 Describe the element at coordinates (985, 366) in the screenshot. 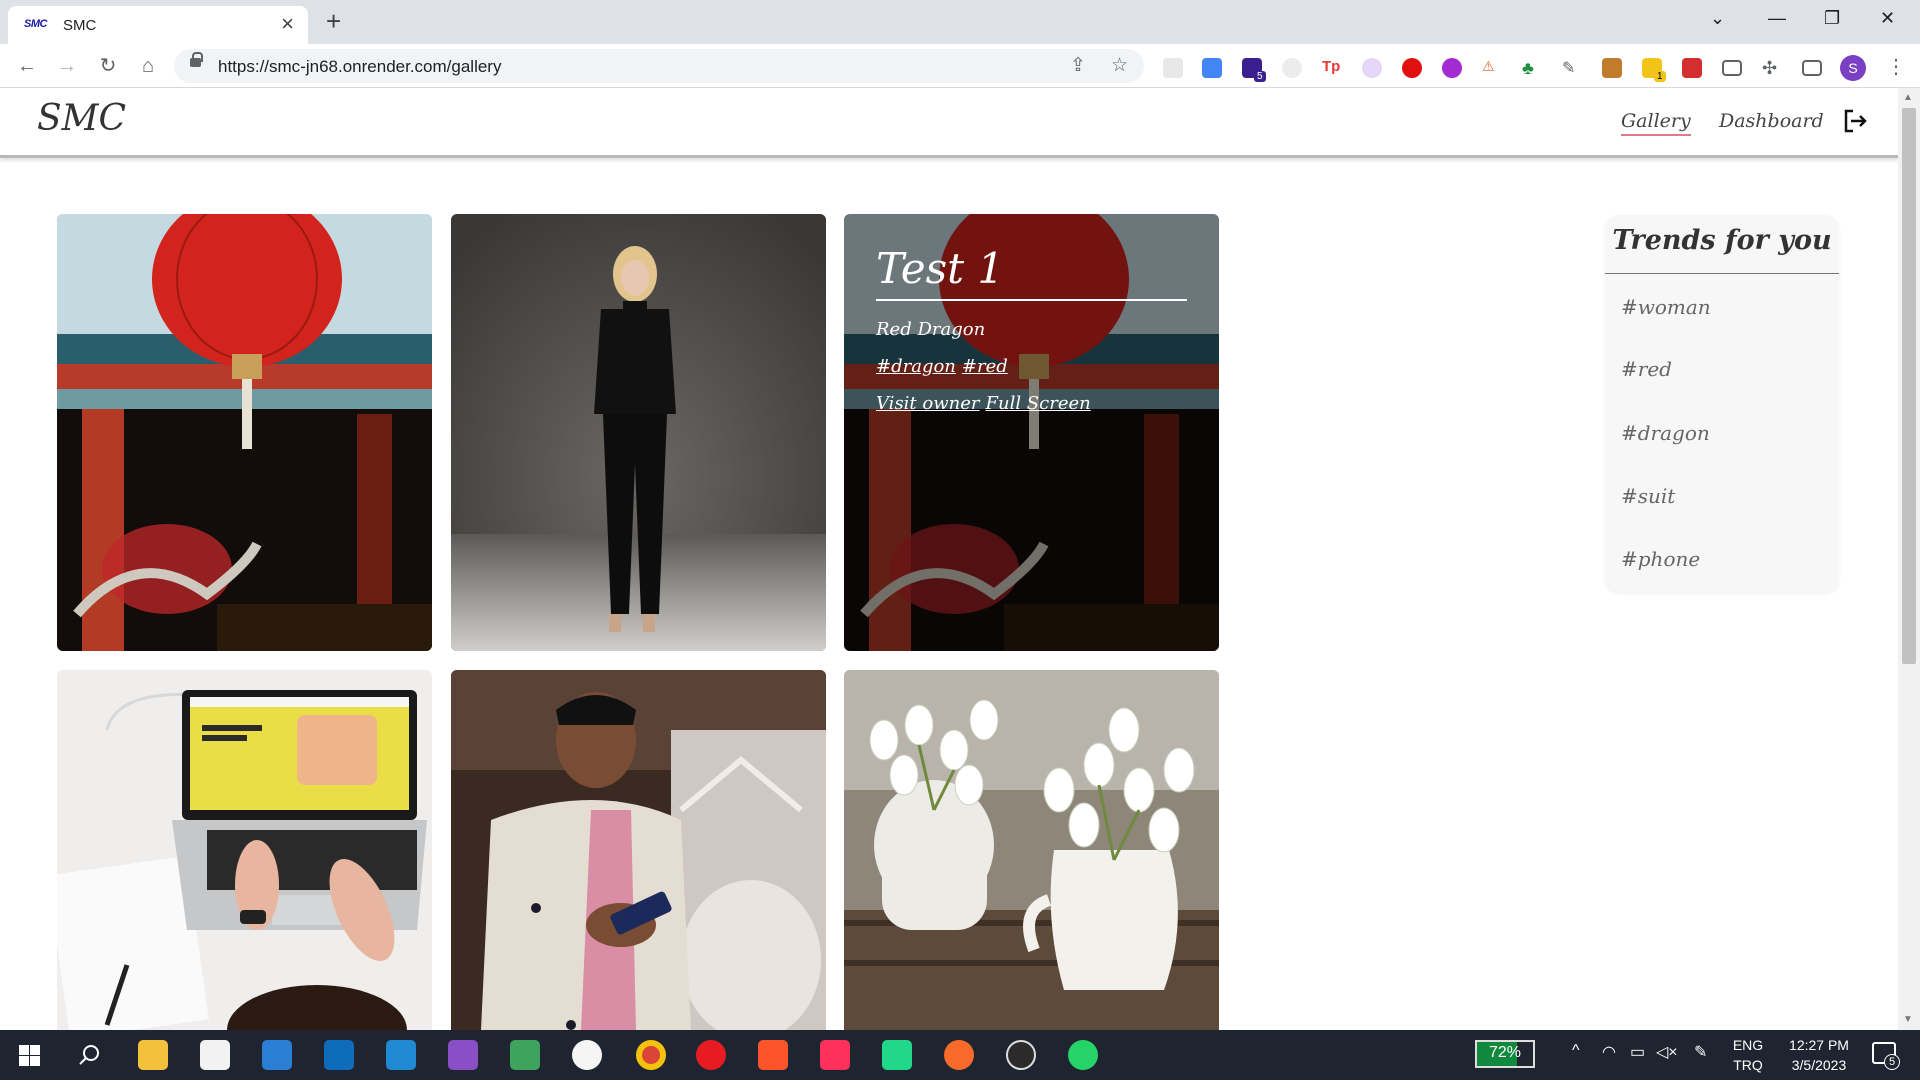

I see `tag-link: #red` at that location.